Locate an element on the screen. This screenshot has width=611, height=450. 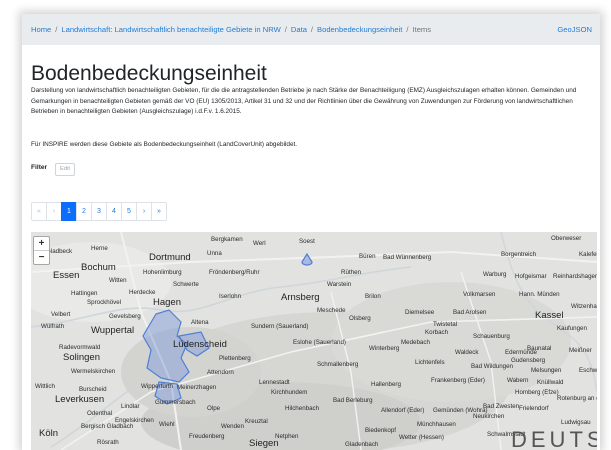
map-place-label: Waldeck is located at coordinates (467, 352).